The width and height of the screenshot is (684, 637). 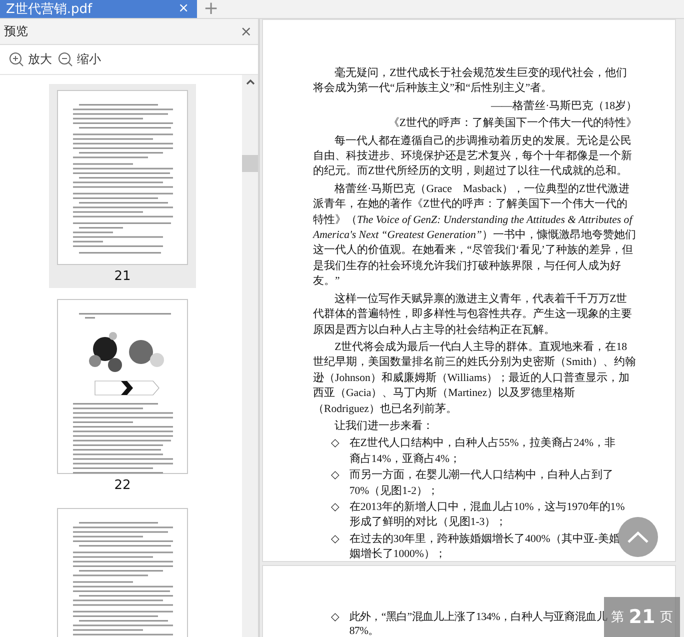 I want to click on zoom-out-icon, so click(x=65, y=59).